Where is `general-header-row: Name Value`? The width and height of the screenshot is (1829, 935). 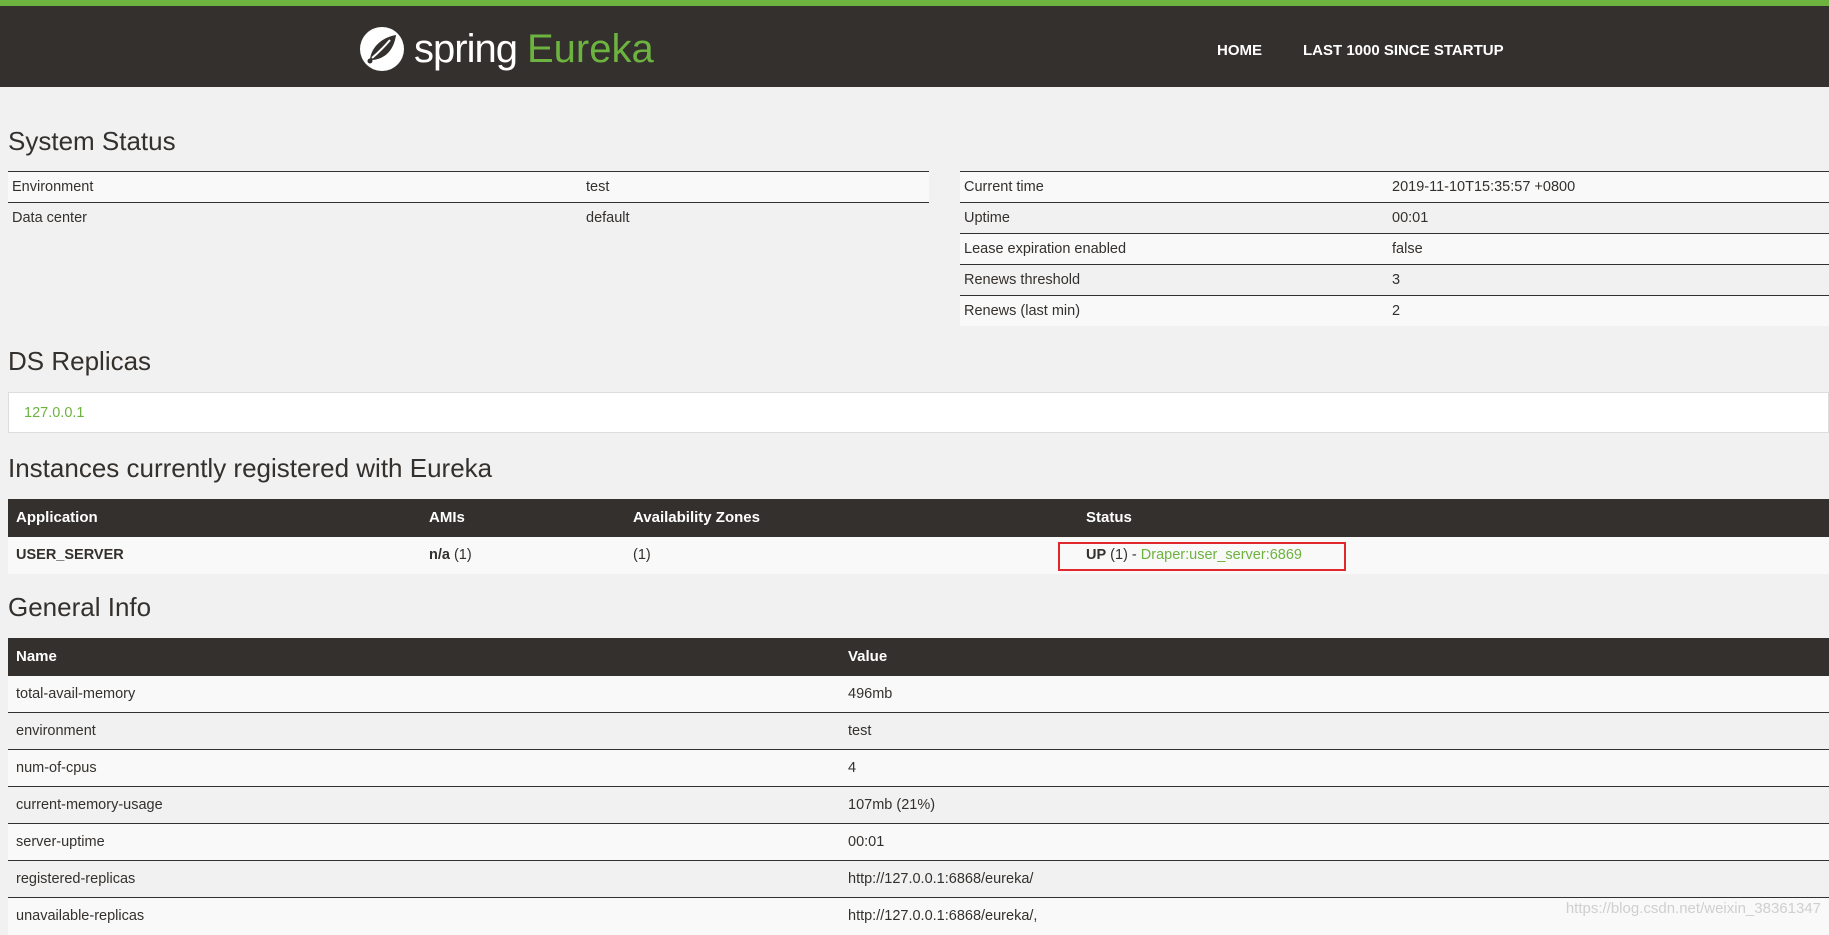 general-header-row: Name Value is located at coordinates (918, 657).